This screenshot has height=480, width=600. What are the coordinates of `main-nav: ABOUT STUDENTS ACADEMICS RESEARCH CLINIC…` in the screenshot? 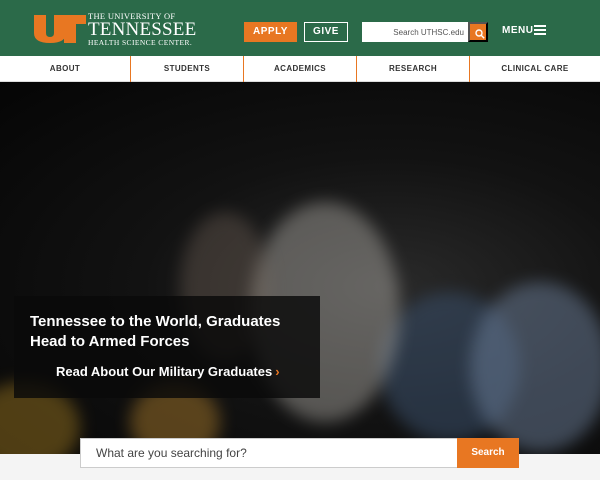 It's located at (300, 69).